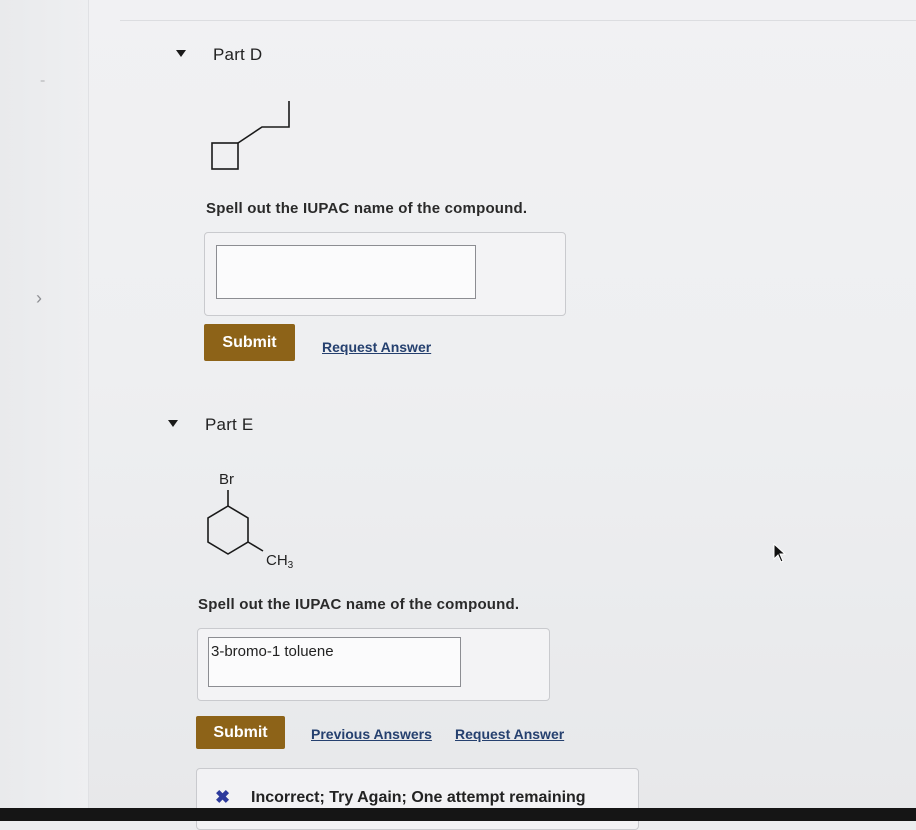 This screenshot has width=916, height=830. I want to click on part-e-request-answer-link: Request Answer, so click(509, 734).